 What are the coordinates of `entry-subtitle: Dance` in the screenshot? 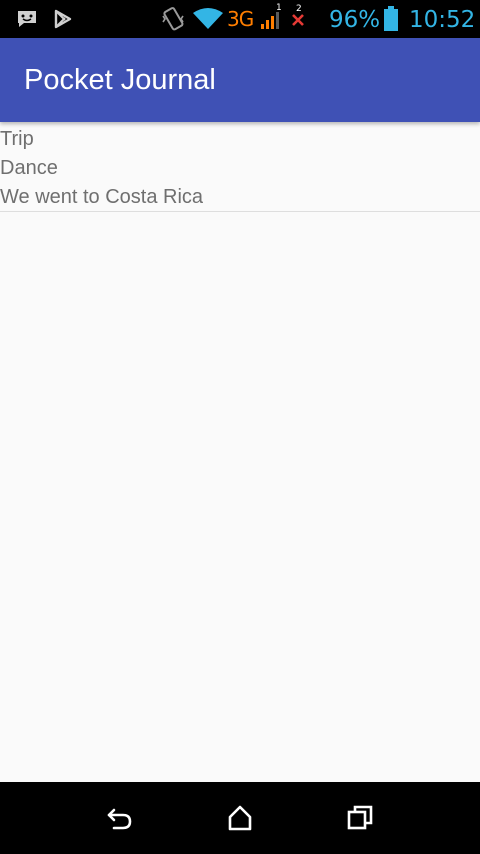 It's located at (29, 168).